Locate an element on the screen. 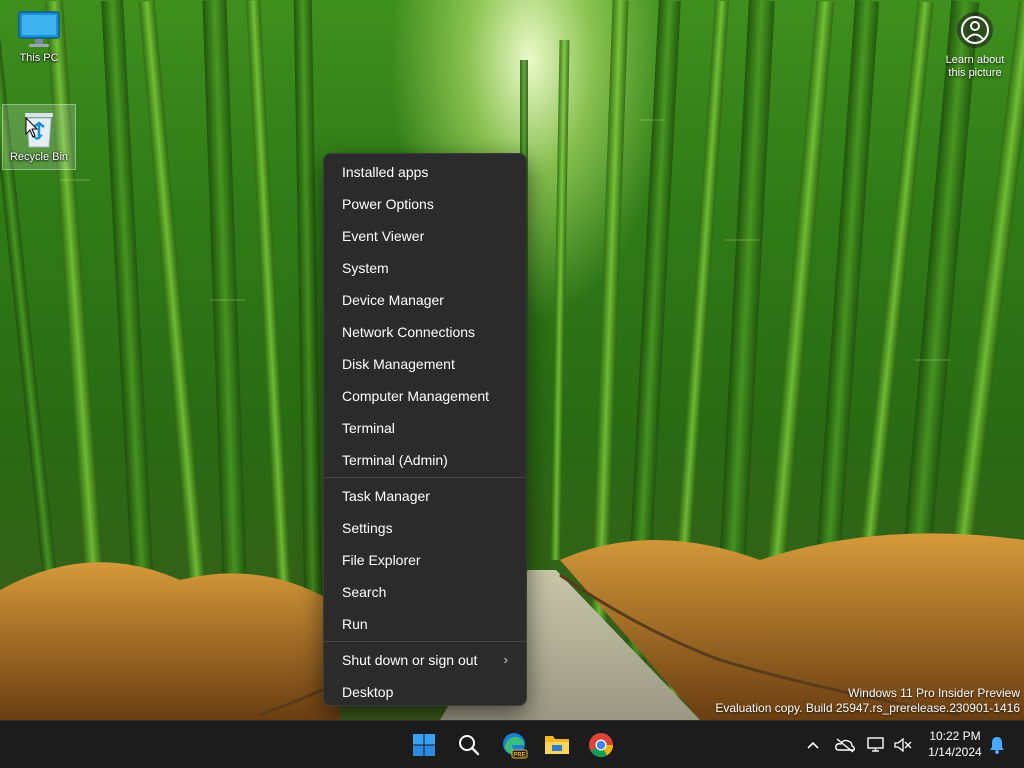  menu-item-network-connections: Network Connections is located at coordinates (425, 332).